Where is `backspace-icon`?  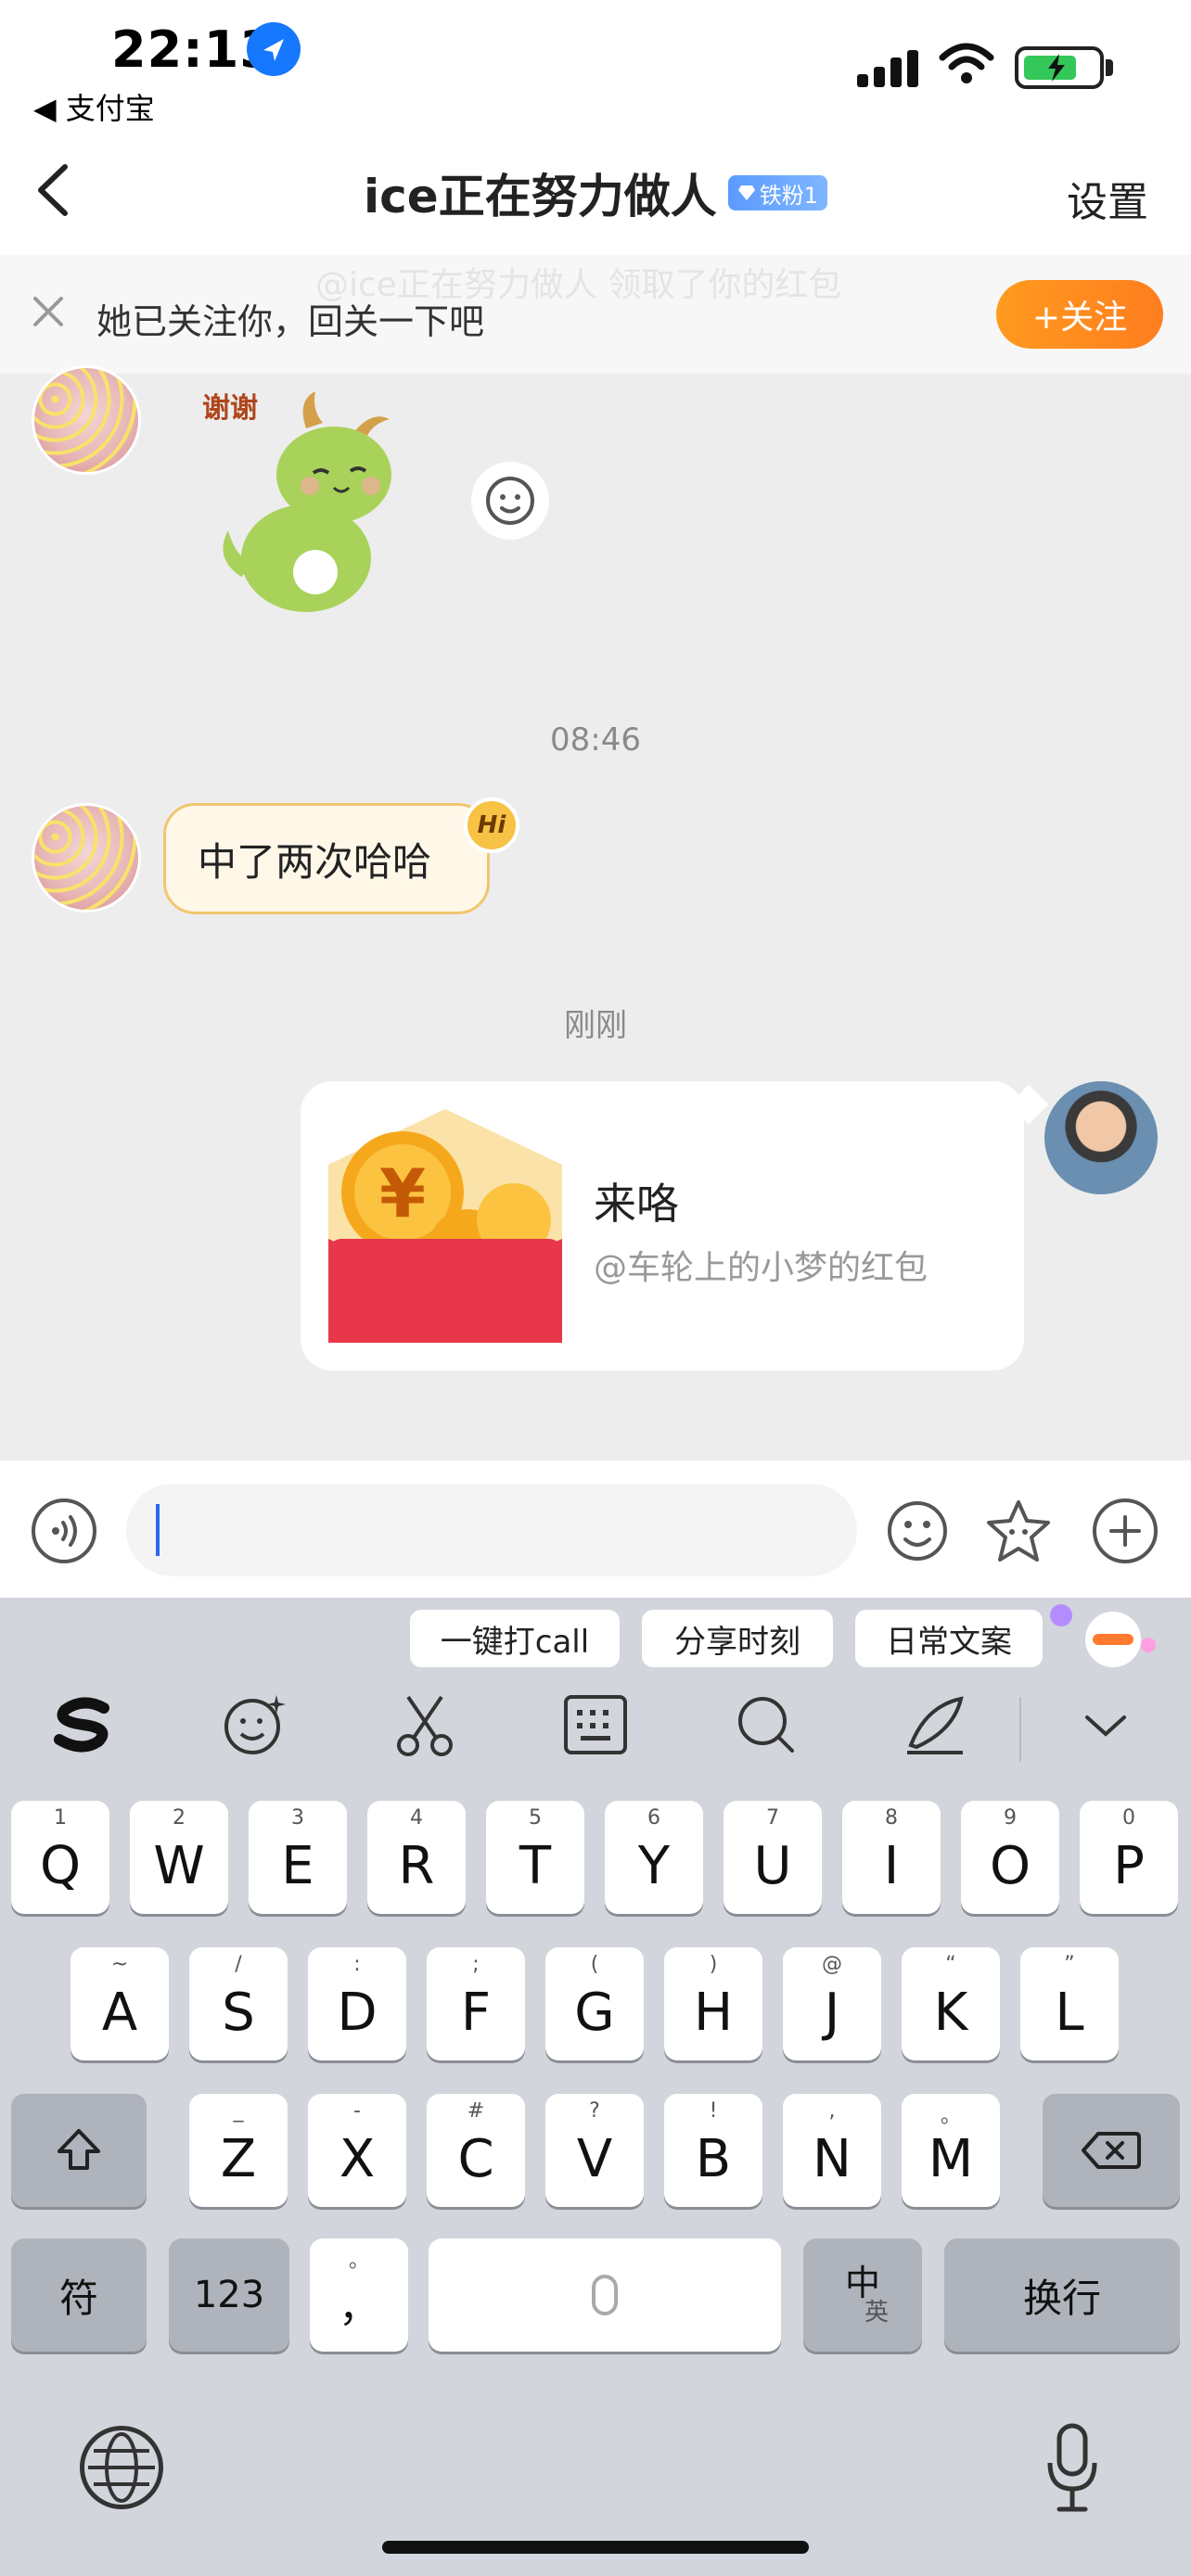
backspace-icon is located at coordinates (1111, 2151).